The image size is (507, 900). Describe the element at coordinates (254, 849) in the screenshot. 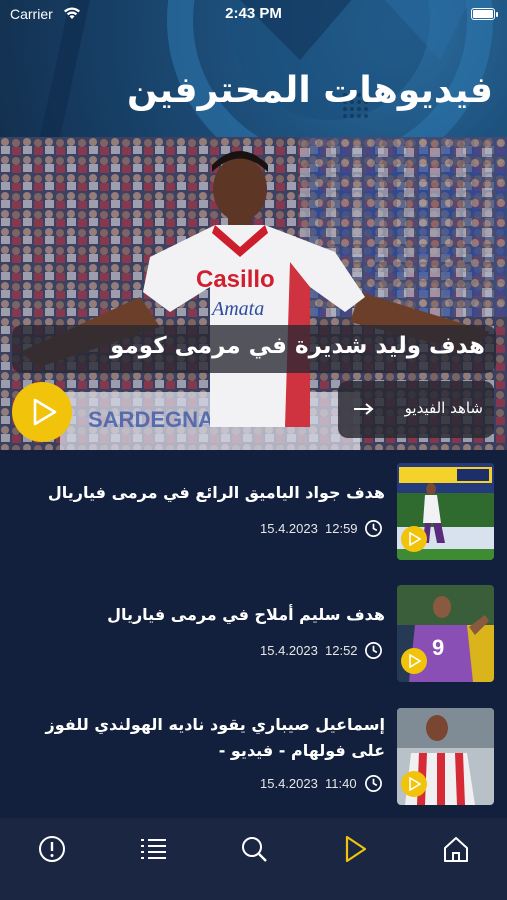

I see `search-icon` at that location.